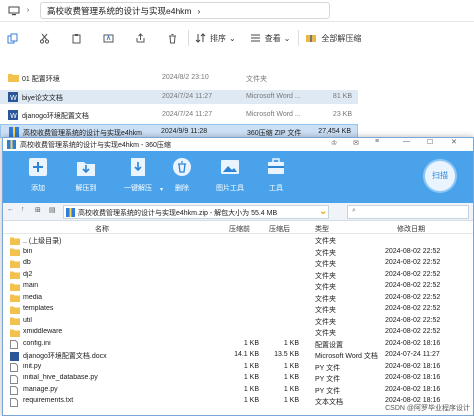 The width and height of the screenshot is (474, 416). I want to click on archive-row: util 文件夹 2024-08-02 22:52, so click(238, 321).